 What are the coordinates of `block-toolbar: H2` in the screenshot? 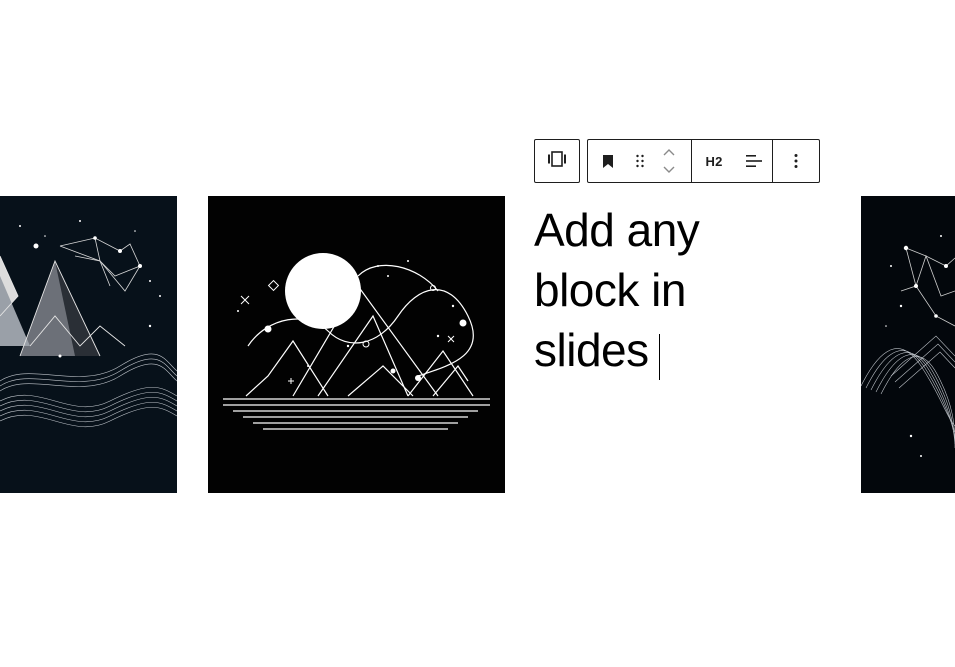 It's located at (703, 161).